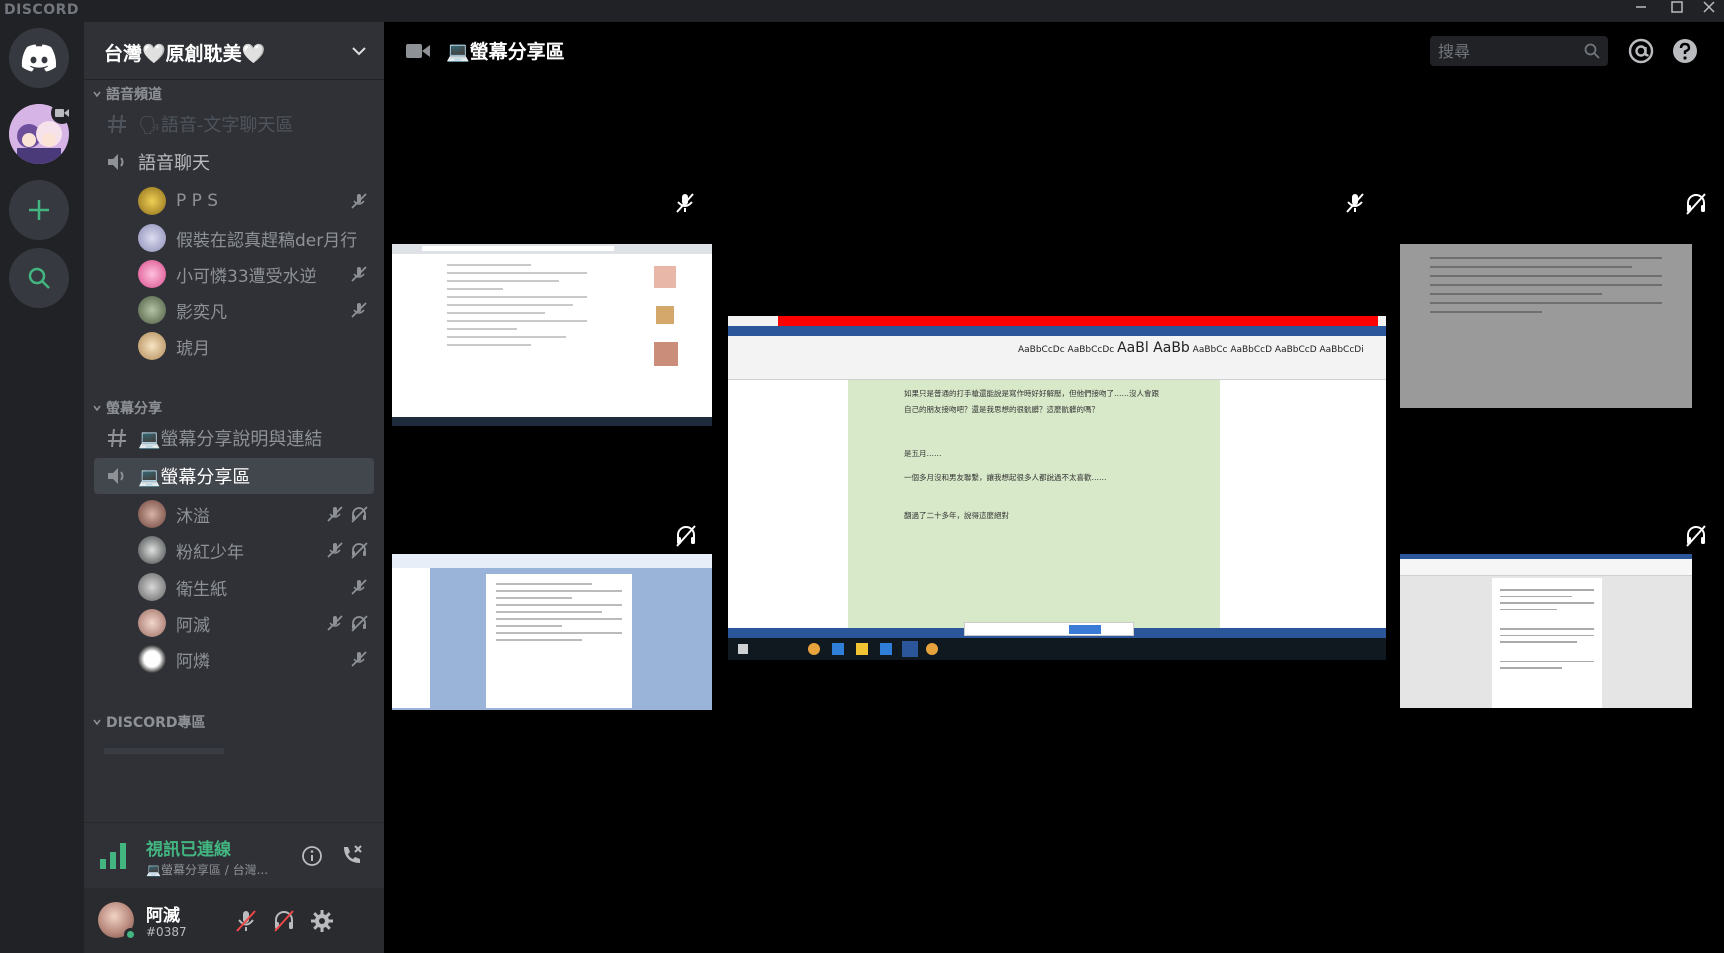  Describe the element at coordinates (130, 934) in the screenshot. I see `online-status-dot` at that location.